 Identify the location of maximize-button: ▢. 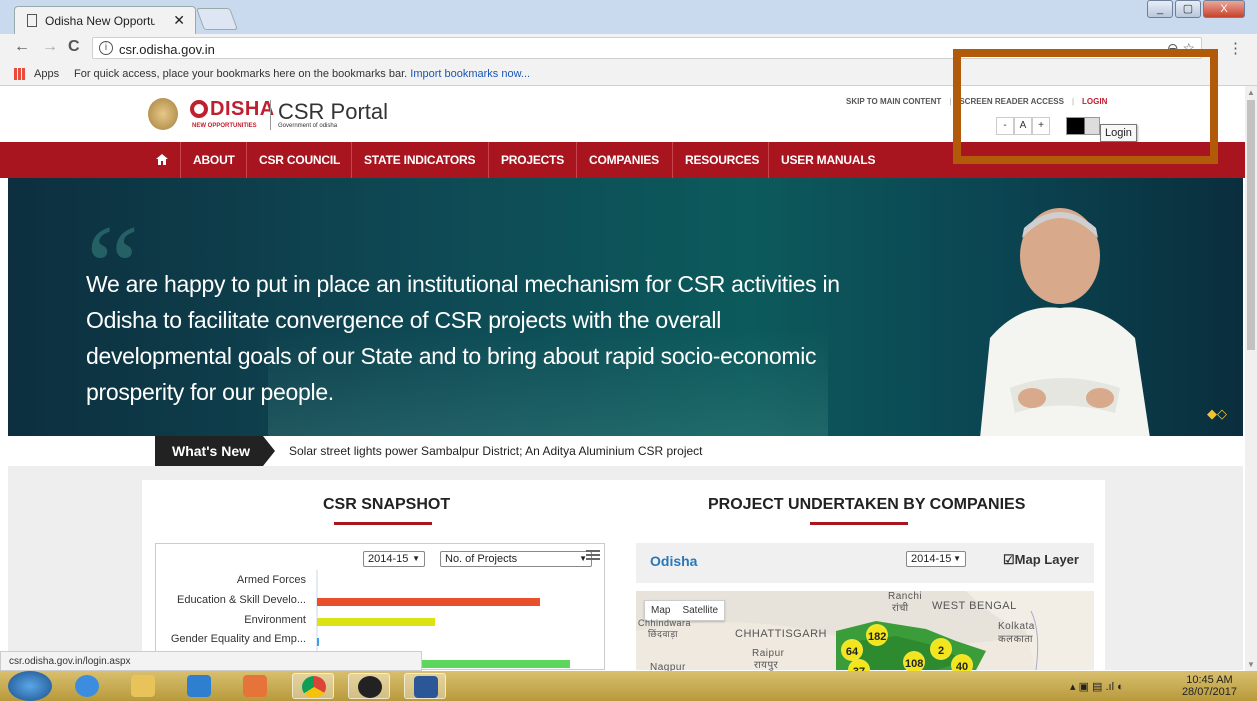
(1188, 9).